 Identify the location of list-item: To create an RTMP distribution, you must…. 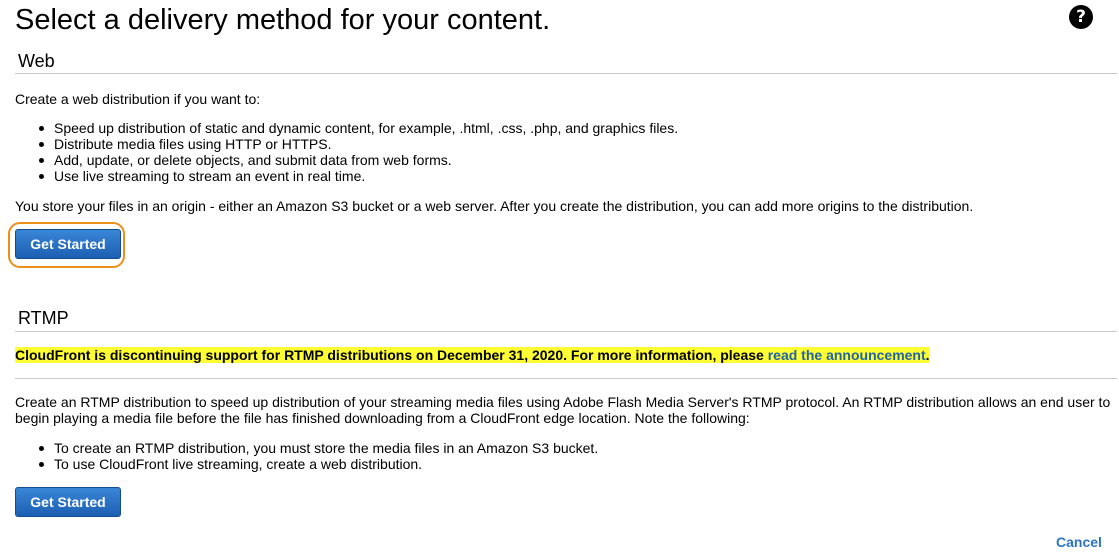
(317, 448).